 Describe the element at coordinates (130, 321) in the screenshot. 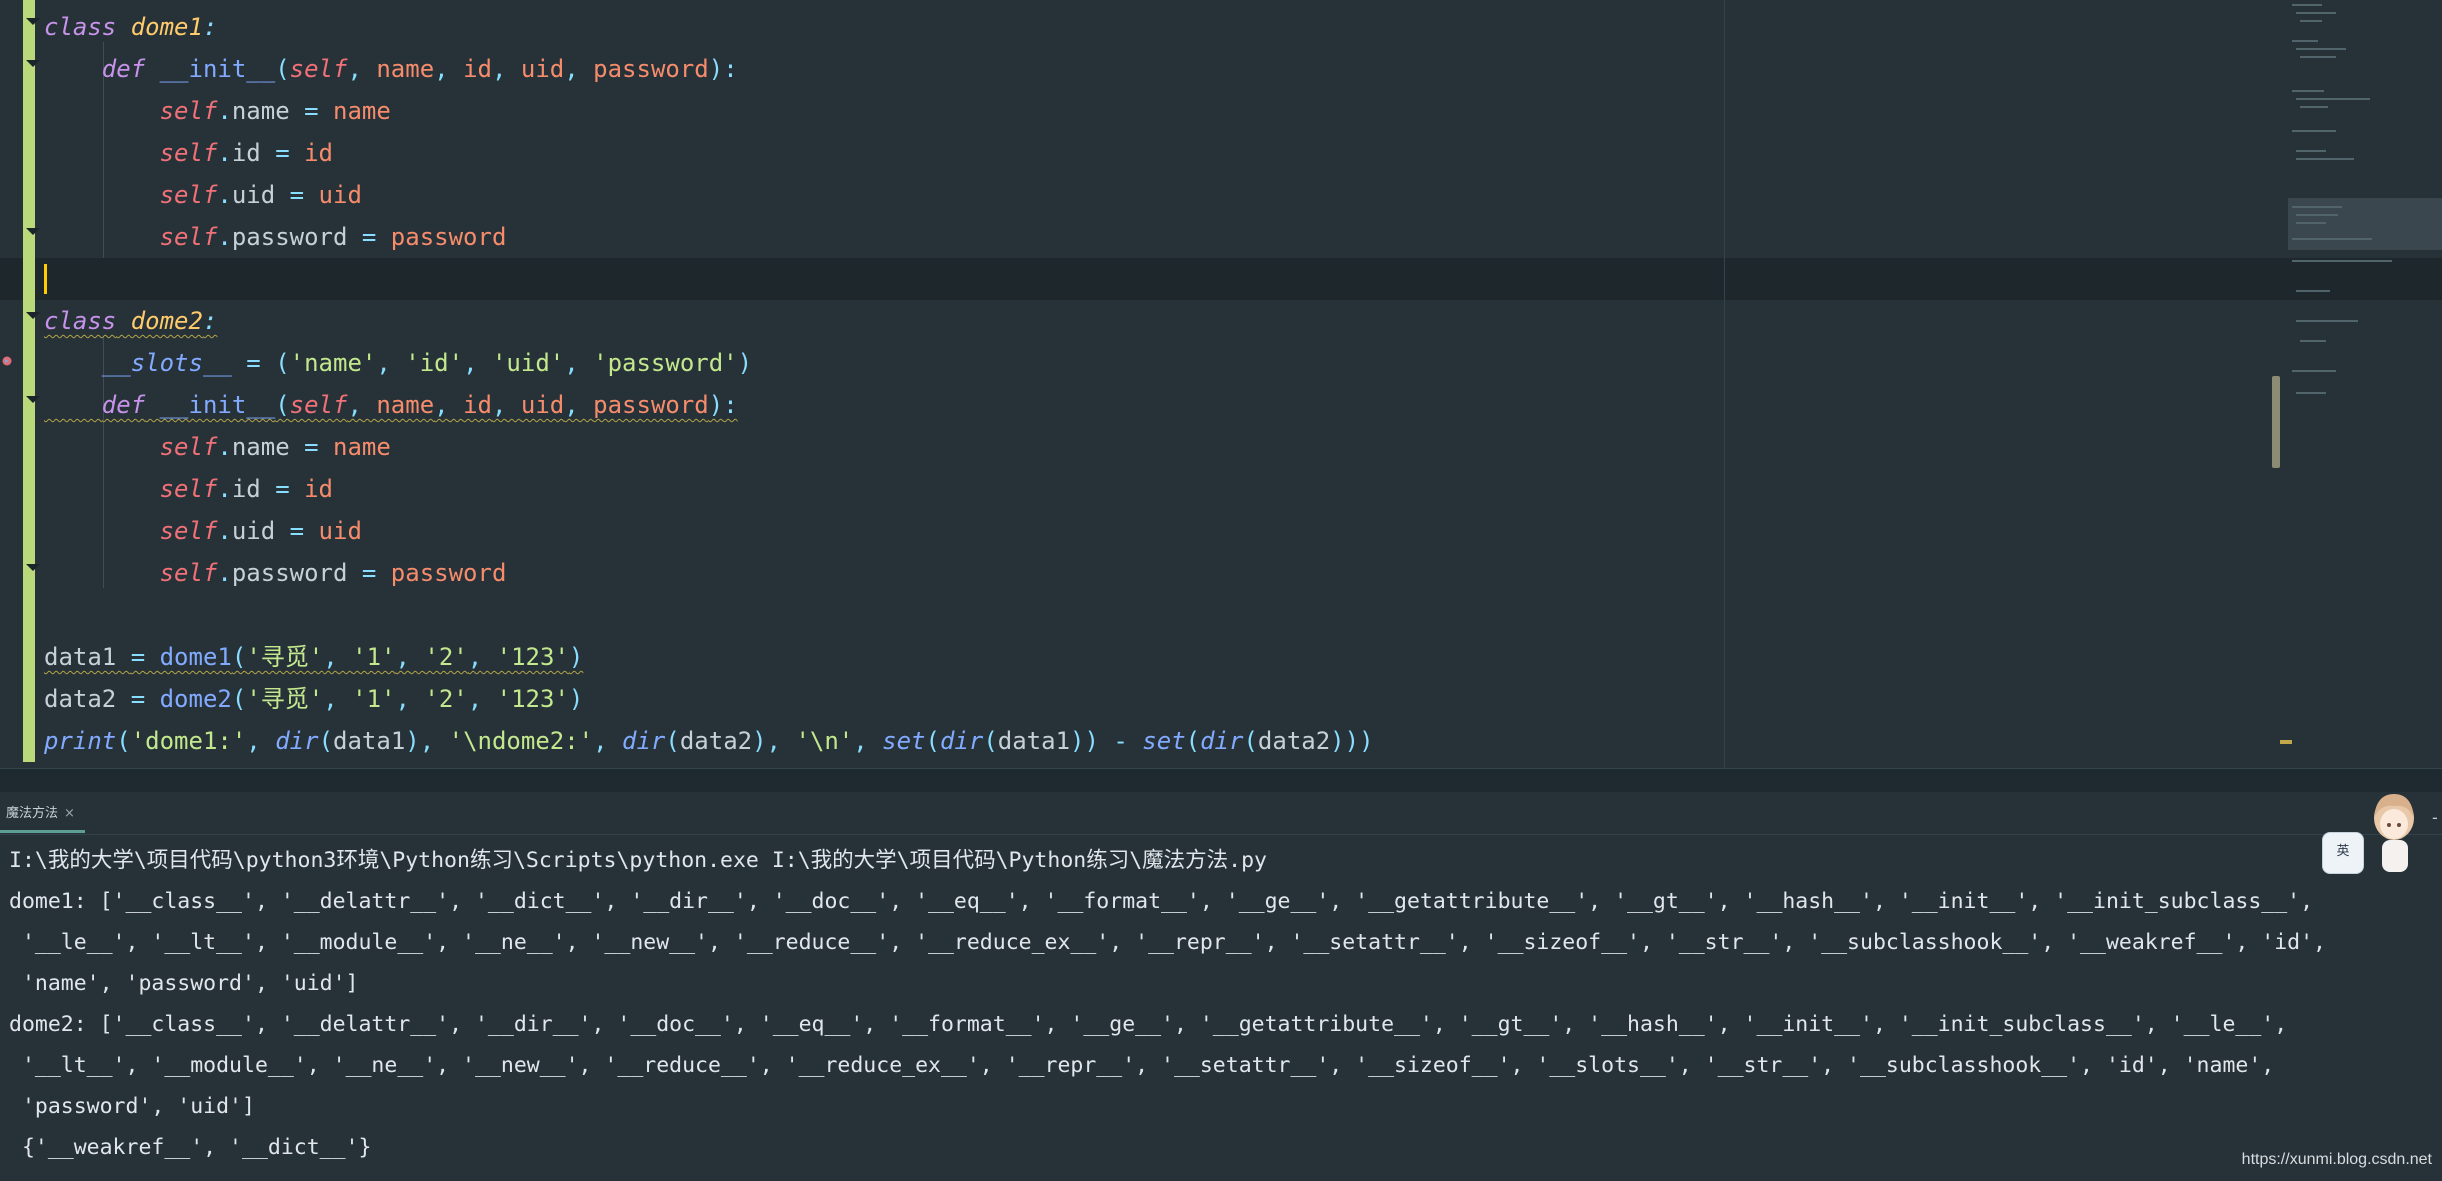

I see `code-line: class dome2:` at that location.